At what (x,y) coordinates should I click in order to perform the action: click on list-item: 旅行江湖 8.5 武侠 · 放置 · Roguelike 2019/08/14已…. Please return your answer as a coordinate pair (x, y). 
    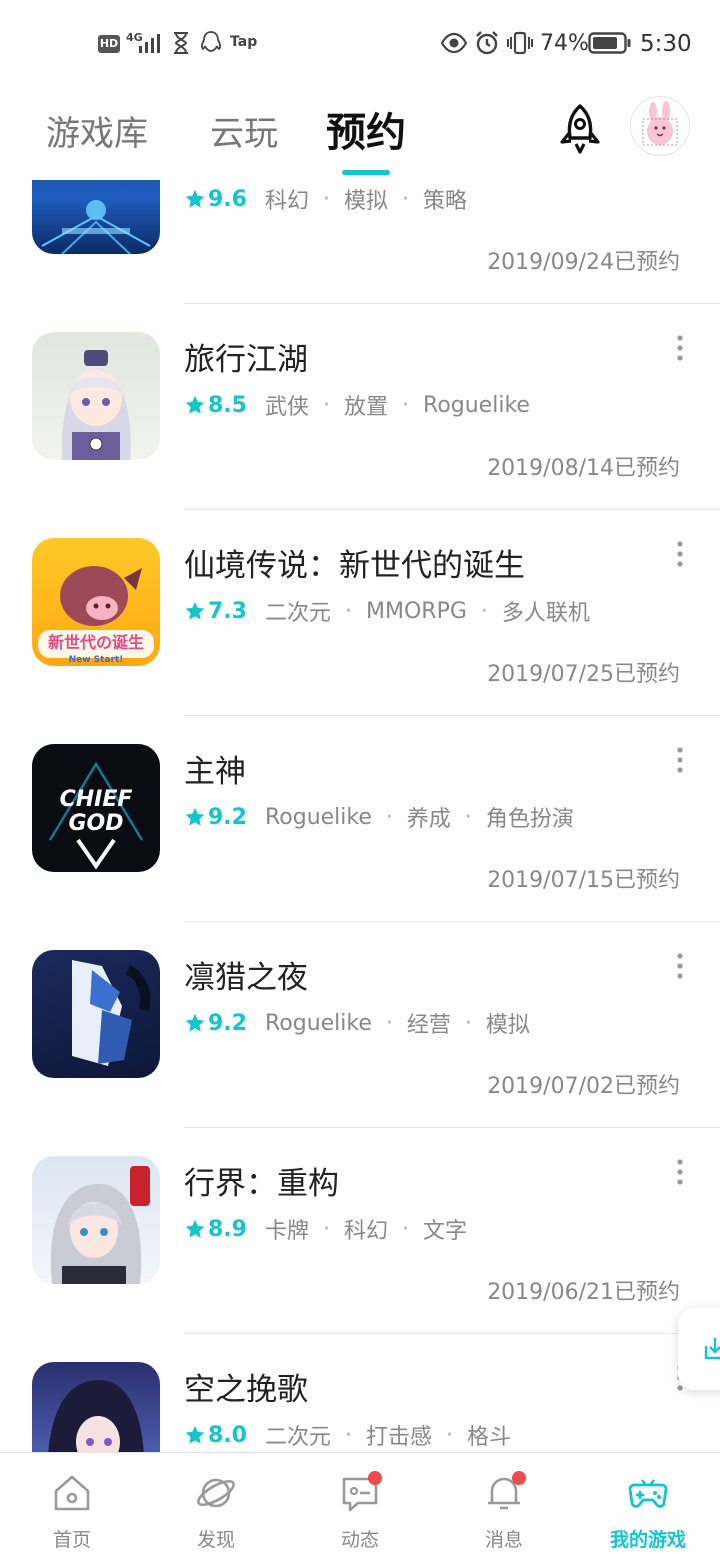
    Looking at the image, I should click on (360, 407).